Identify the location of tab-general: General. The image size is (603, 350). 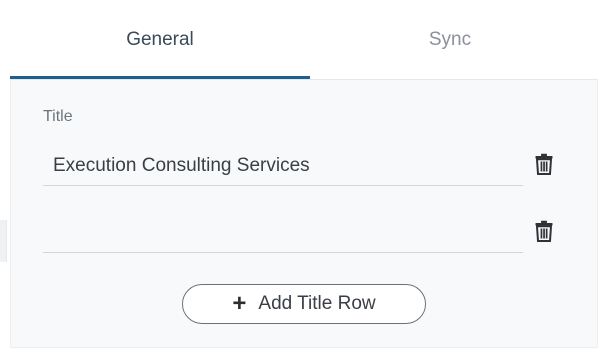
(160, 40).